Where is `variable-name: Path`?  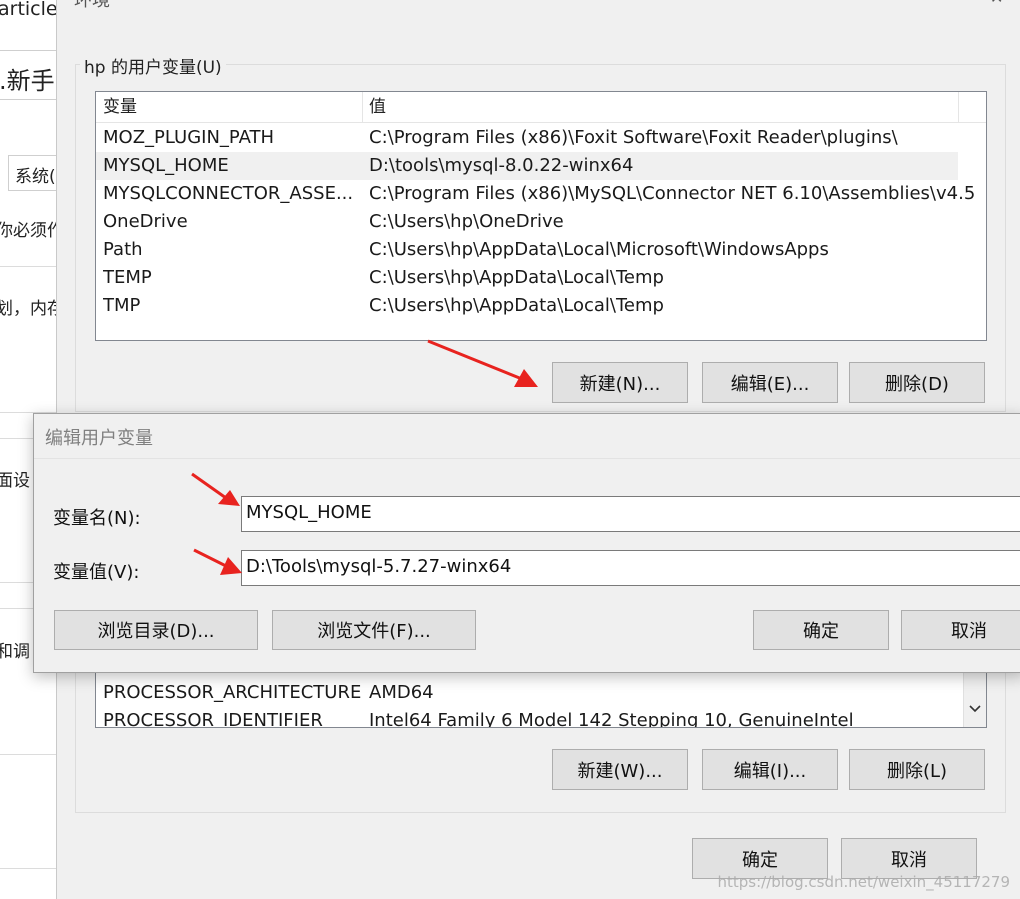
variable-name: Path is located at coordinates (123, 249).